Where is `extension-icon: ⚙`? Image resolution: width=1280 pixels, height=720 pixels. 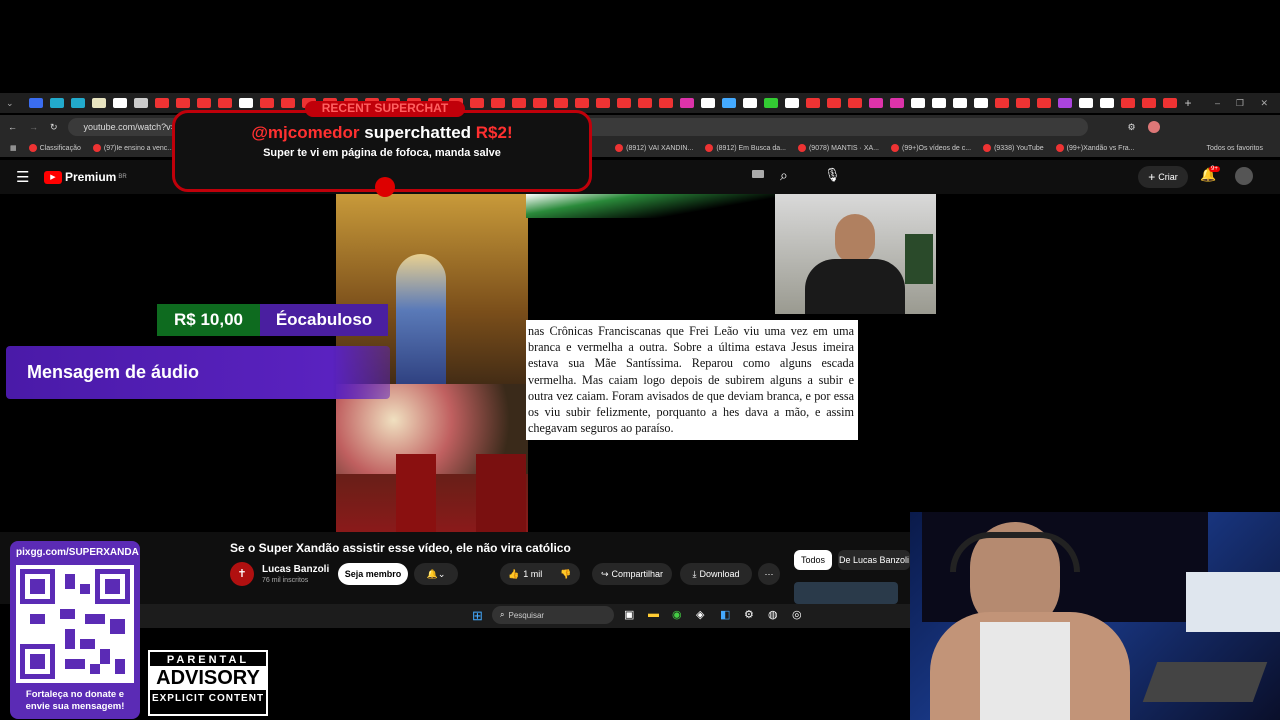 extension-icon: ⚙ is located at coordinates (1132, 127).